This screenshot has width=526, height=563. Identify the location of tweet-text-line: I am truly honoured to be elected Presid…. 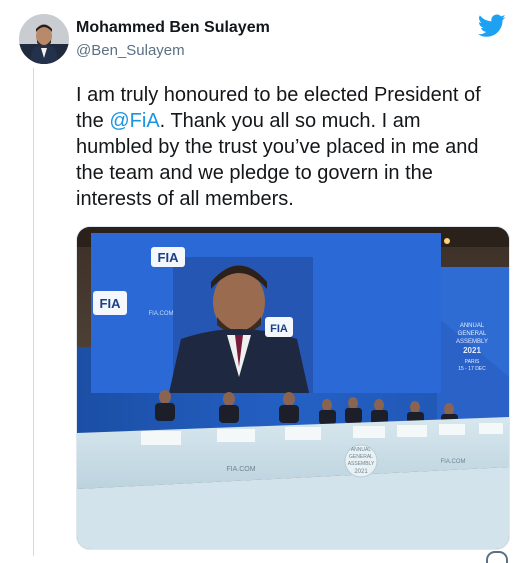
(278, 95).